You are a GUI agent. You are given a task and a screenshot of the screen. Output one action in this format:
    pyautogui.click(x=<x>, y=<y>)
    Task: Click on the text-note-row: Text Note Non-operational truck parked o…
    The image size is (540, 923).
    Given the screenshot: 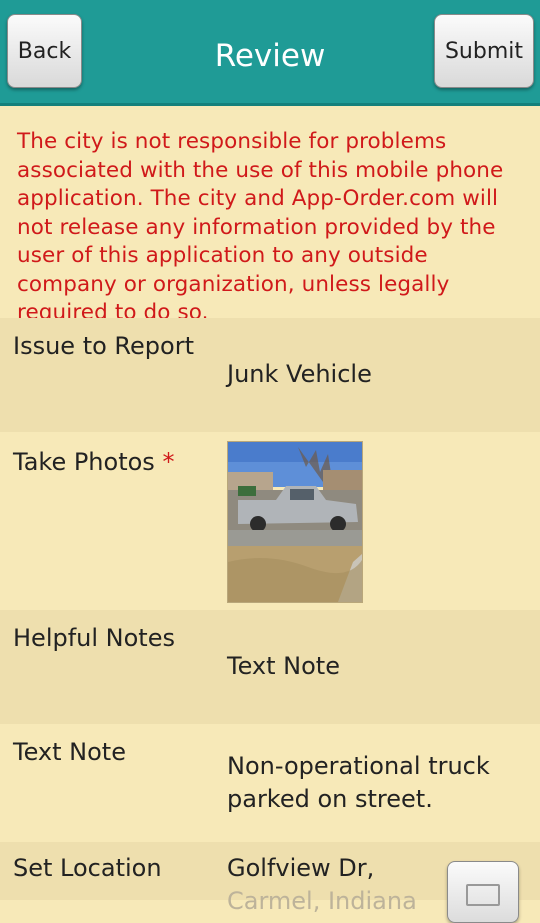 What is the action you would take?
    pyautogui.click(x=270, y=783)
    